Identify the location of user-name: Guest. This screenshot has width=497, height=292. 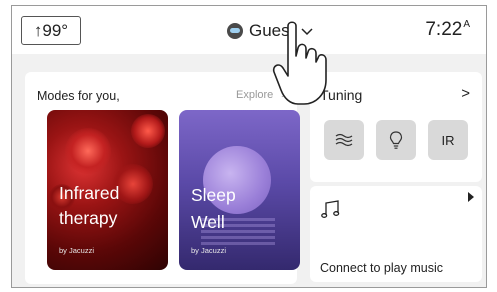
(272, 30).